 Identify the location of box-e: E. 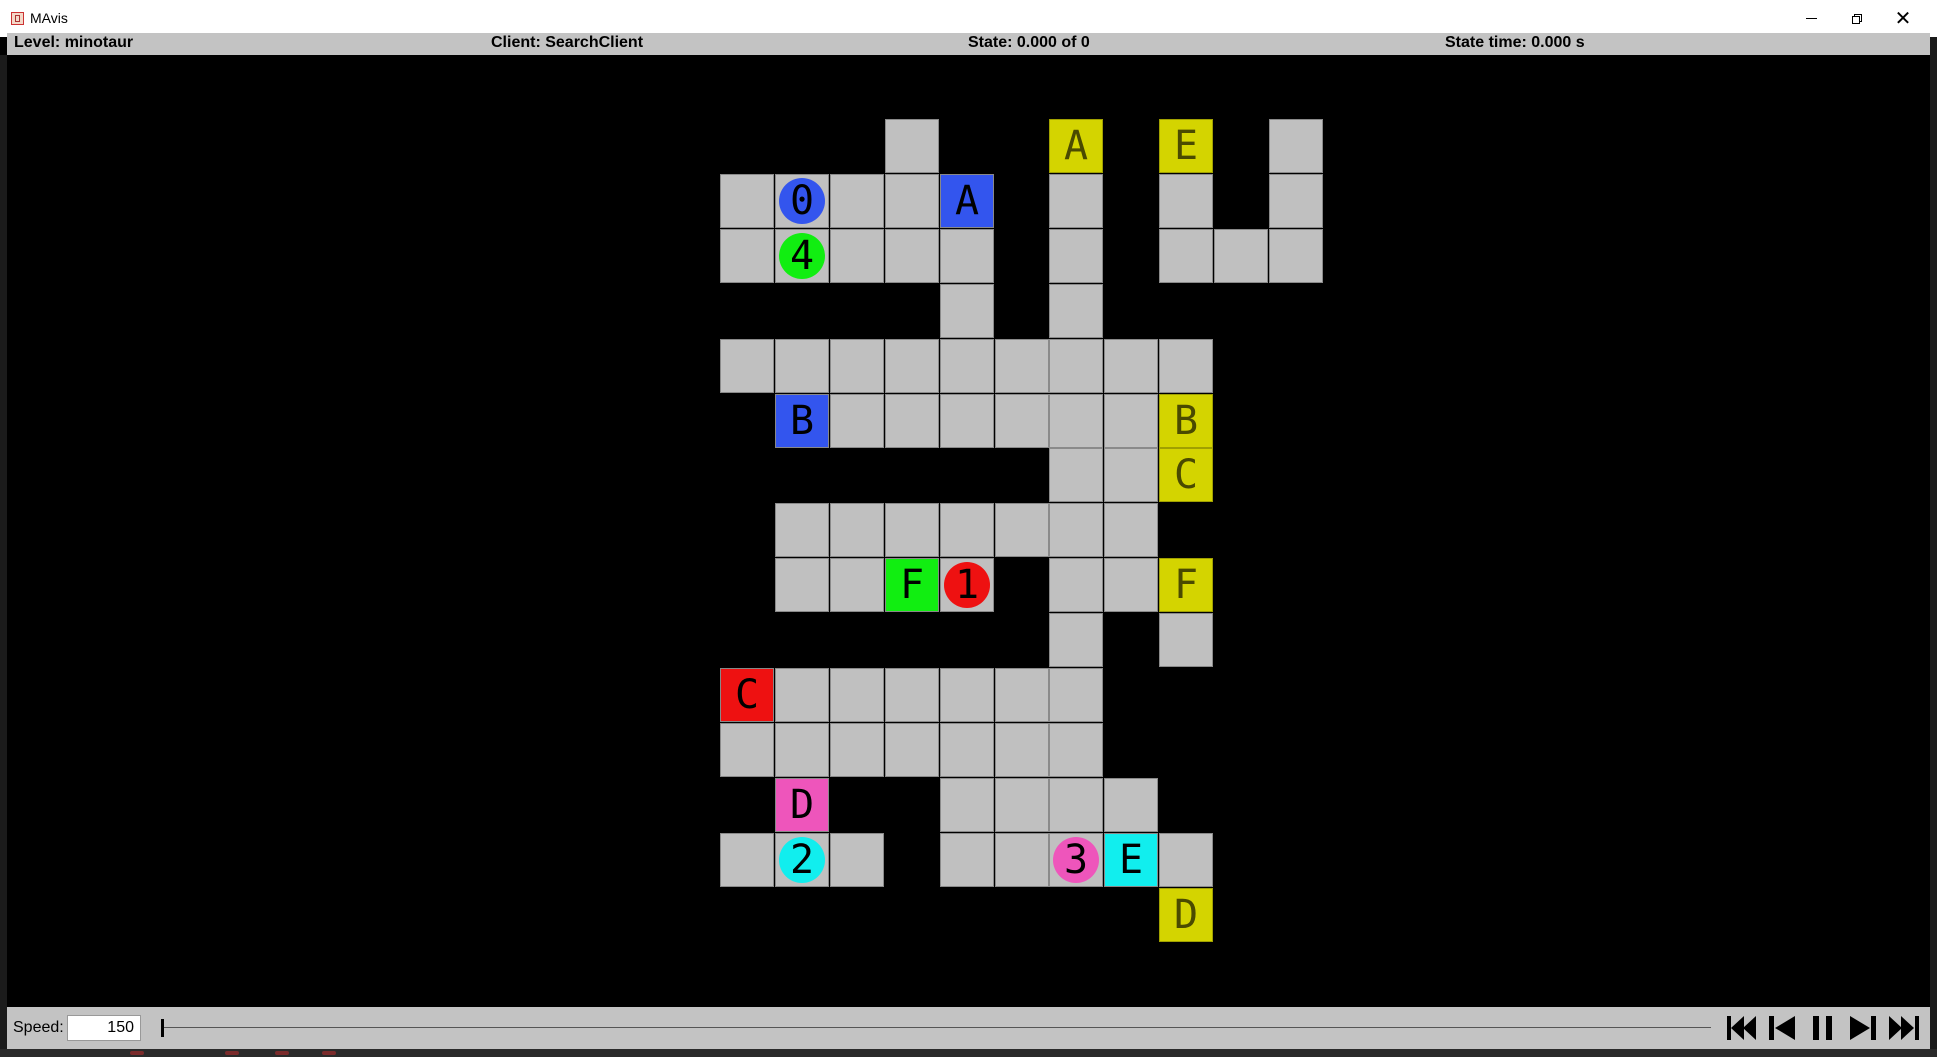
(1131, 860).